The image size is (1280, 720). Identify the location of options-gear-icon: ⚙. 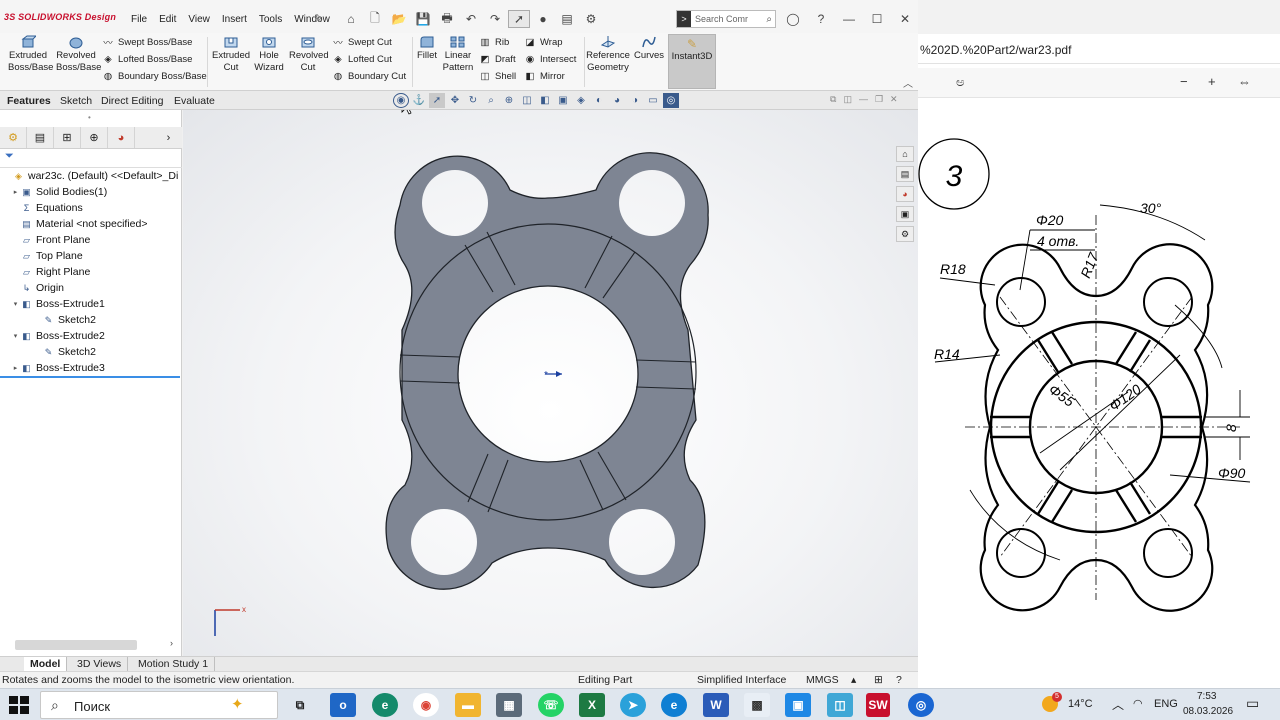
(591, 19).